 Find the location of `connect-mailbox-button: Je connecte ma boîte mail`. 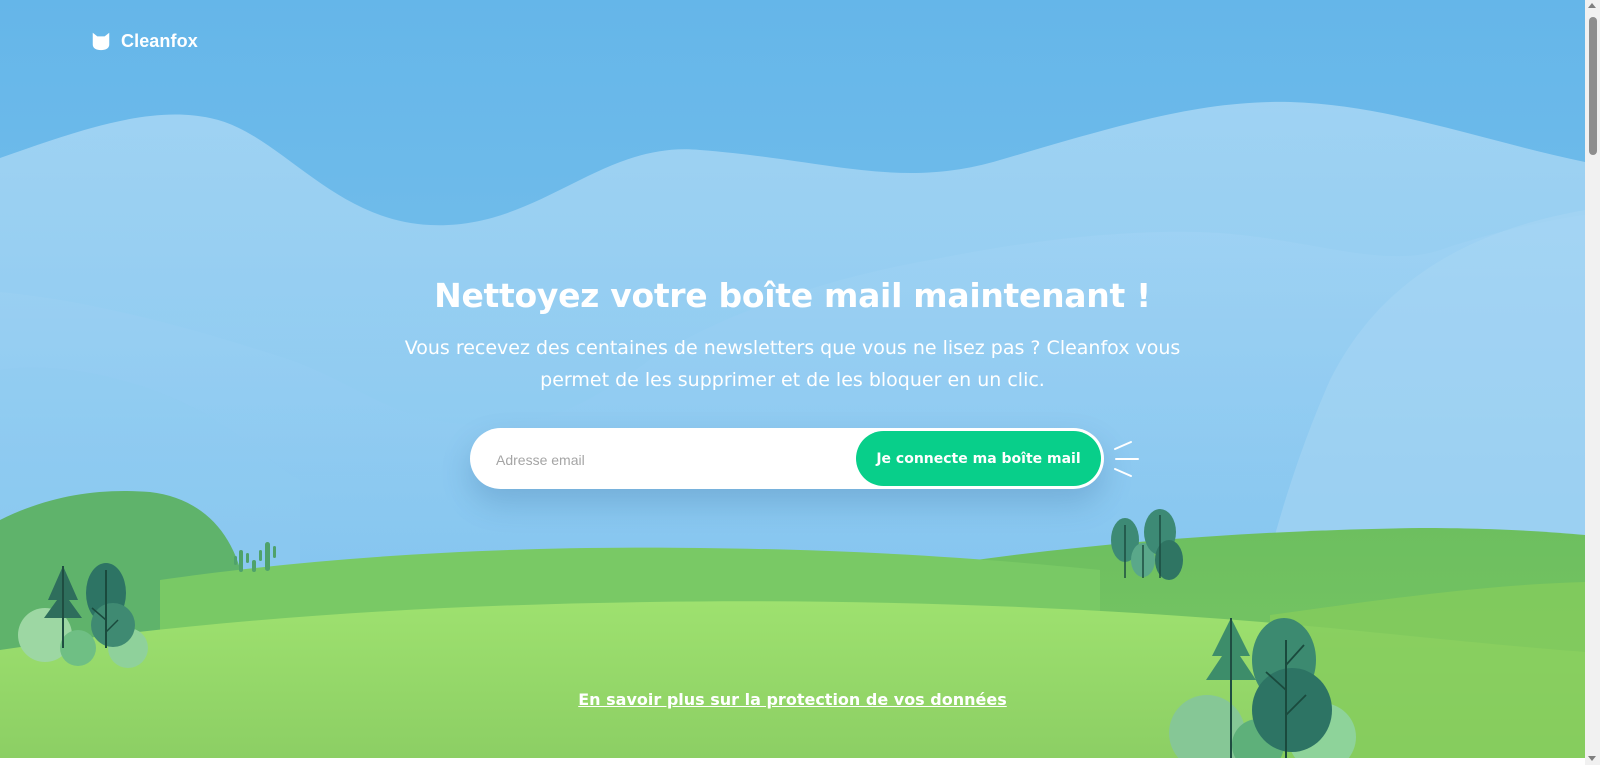

connect-mailbox-button: Je connecte ma boîte mail is located at coordinates (978, 458).